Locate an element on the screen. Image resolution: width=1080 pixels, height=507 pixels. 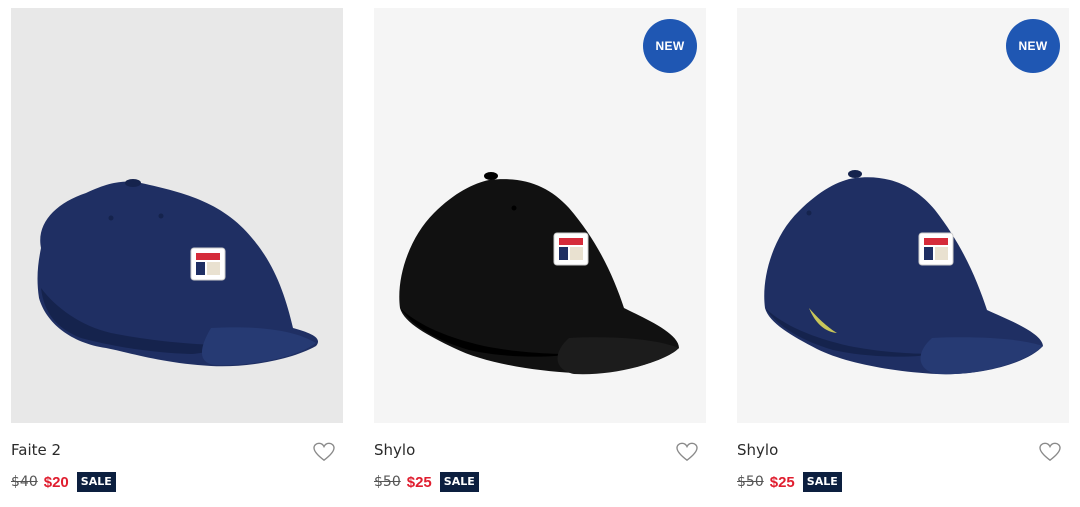
sale-price: $20 is located at coordinates (56, 482).